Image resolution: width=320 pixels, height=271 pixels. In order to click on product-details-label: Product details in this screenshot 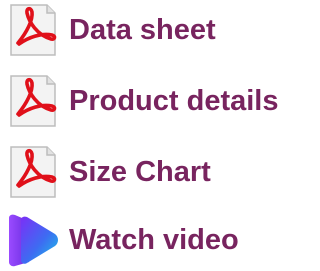, I will do `click(174, 100)`.